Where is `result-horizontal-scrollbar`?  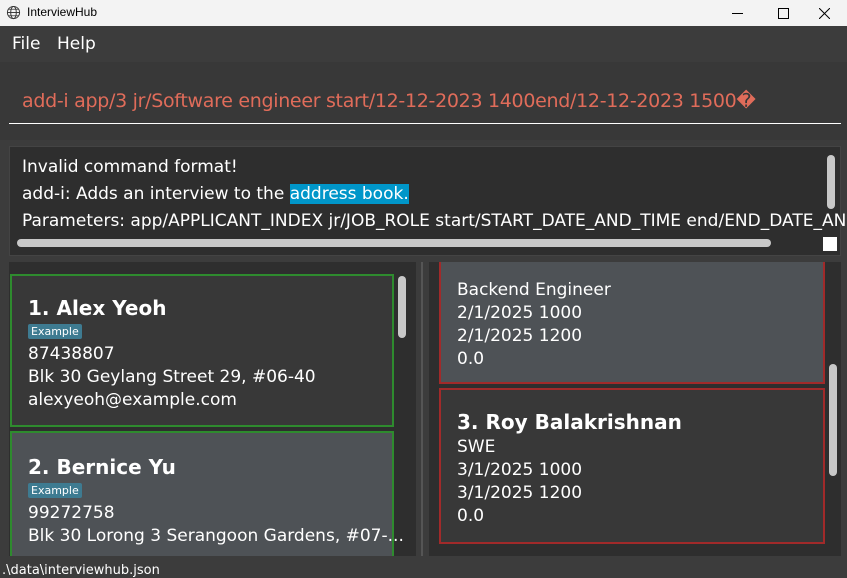
result-horizontal-scrollbar is located at coordinates (394, 243).